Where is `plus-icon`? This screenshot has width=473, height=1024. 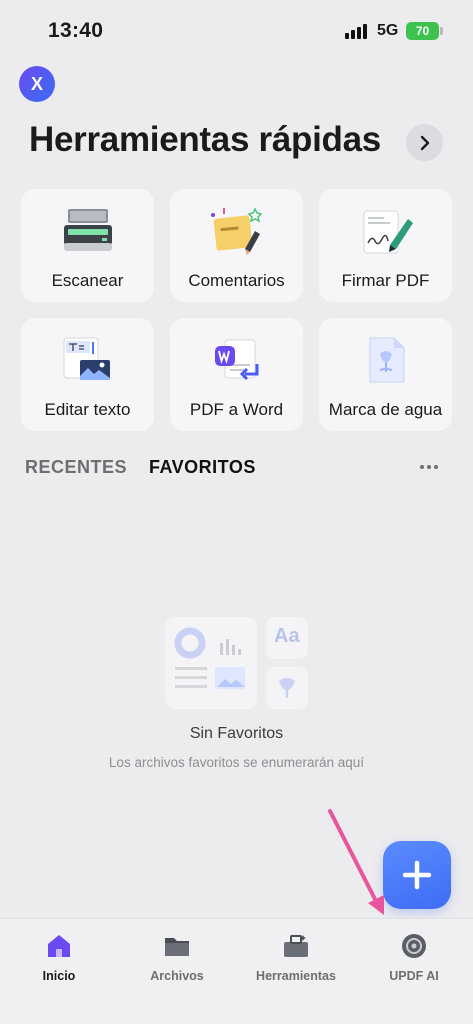
plus-icon is located at coordinates (417, 875).